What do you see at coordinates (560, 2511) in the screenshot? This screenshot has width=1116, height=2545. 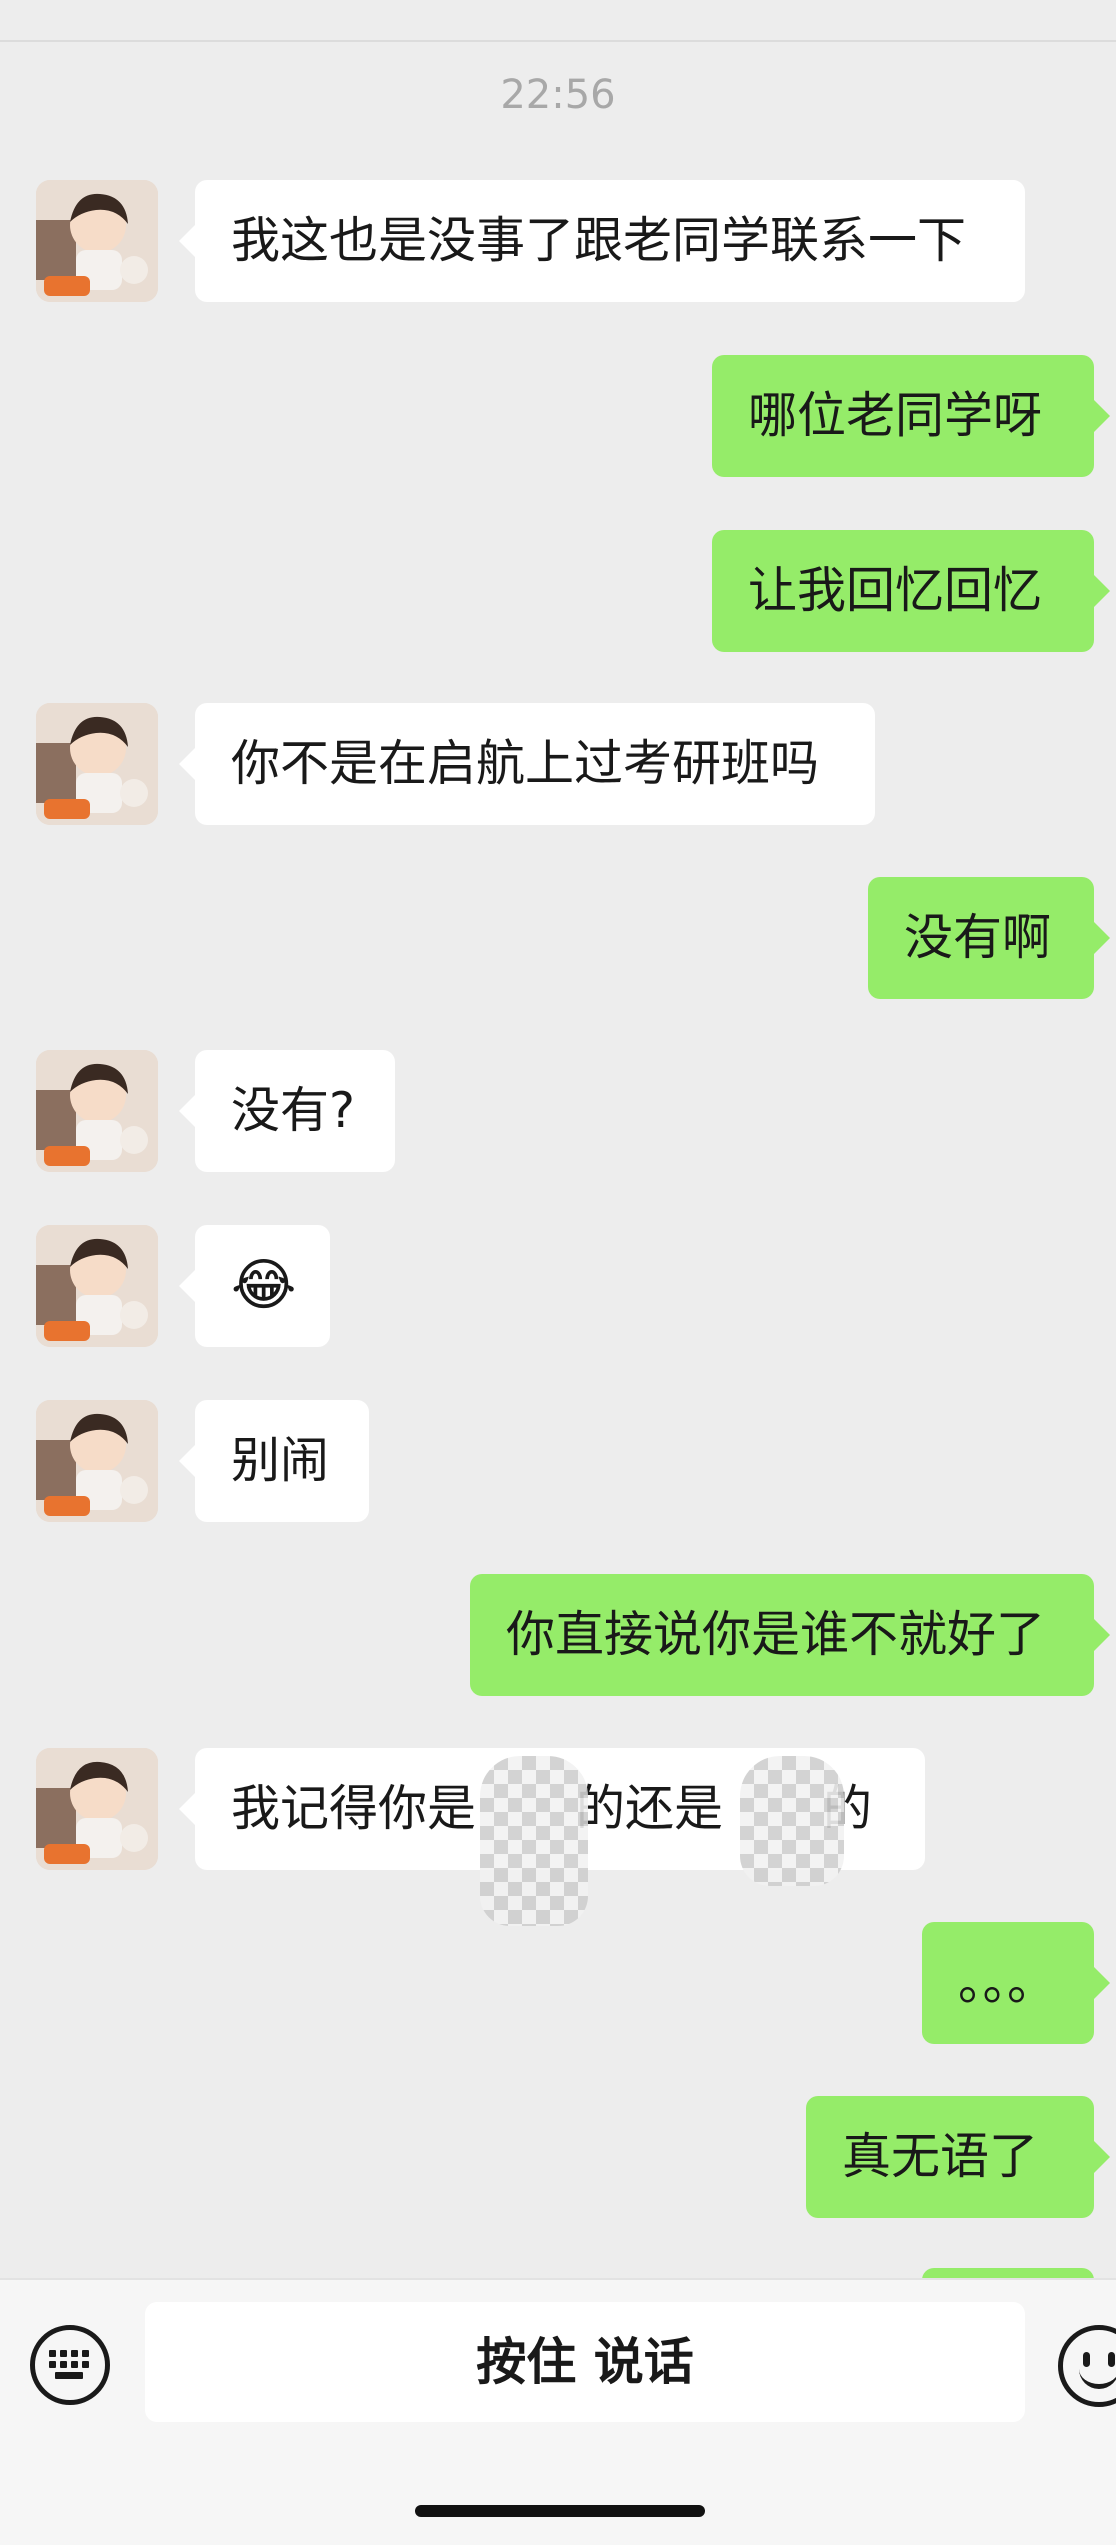 I see `home-indicator` at bounding box center [560, 2511].